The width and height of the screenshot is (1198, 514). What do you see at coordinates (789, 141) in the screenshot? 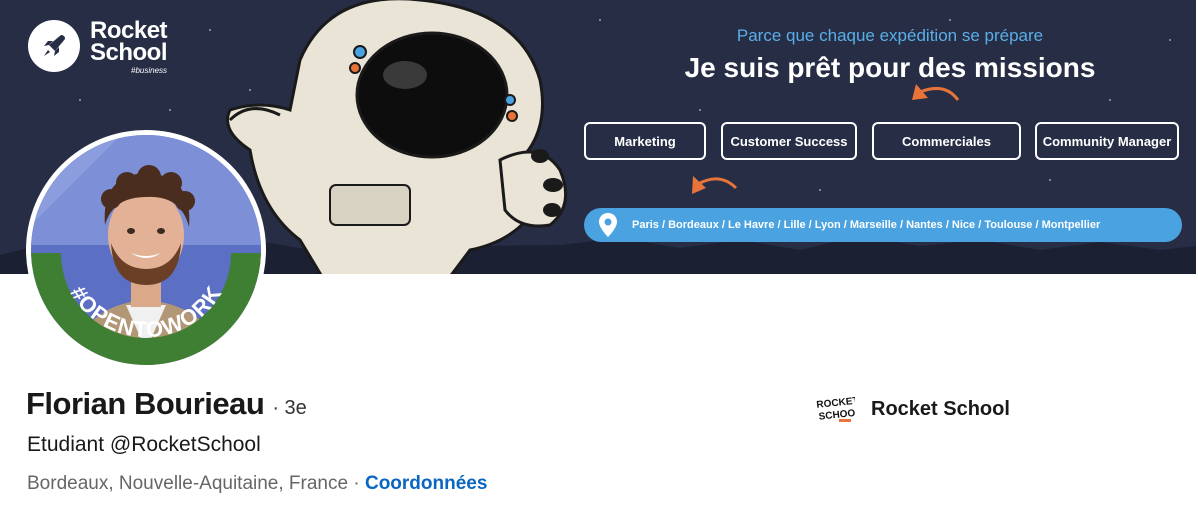
I see `role-customer-success: Customer Success` at bounding box center [789, 141].